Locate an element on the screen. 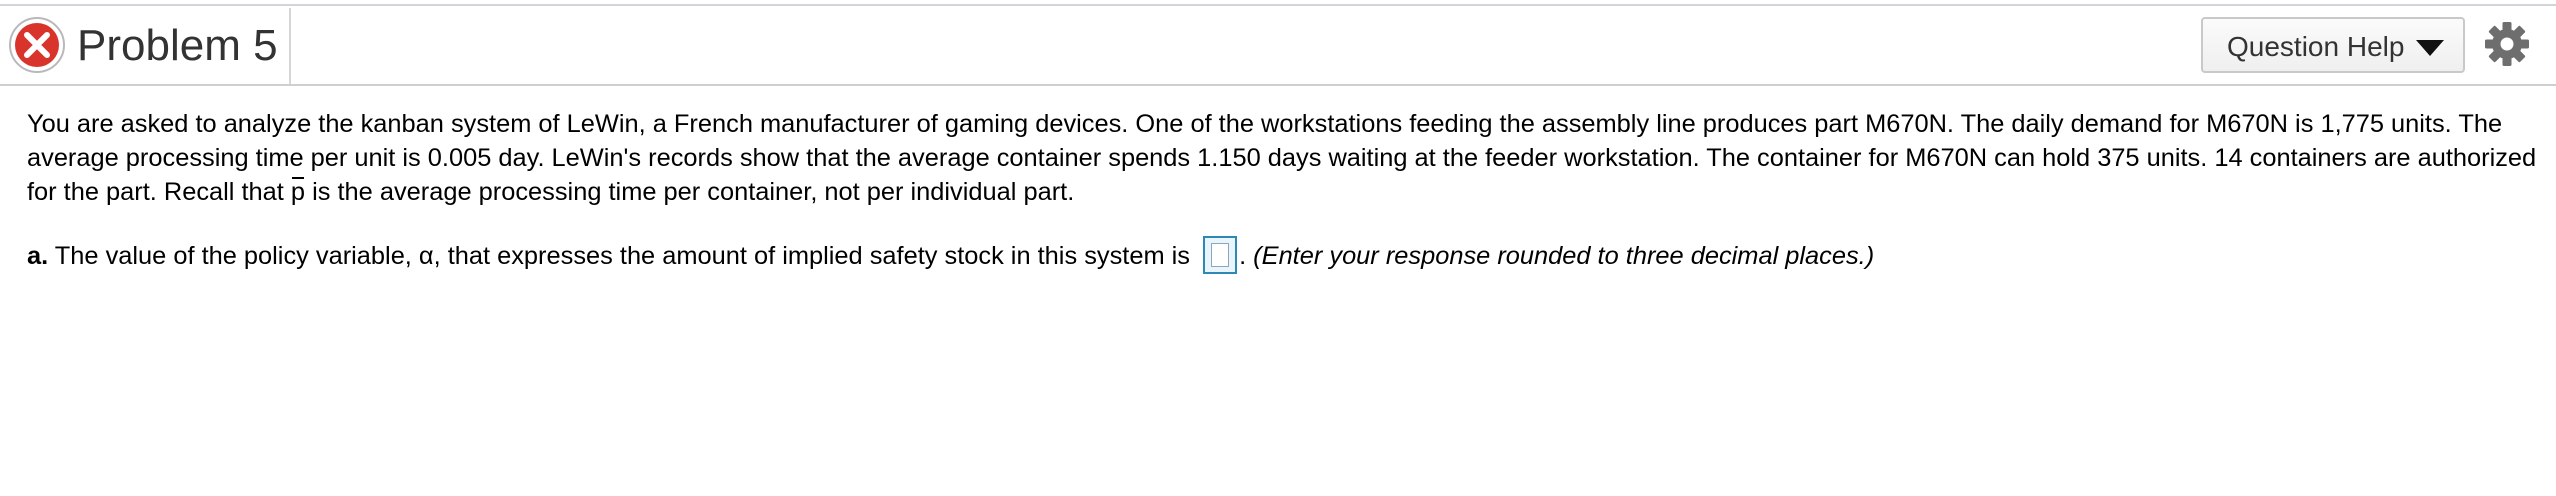  gear-icon is located at coordinates (2507, 44).